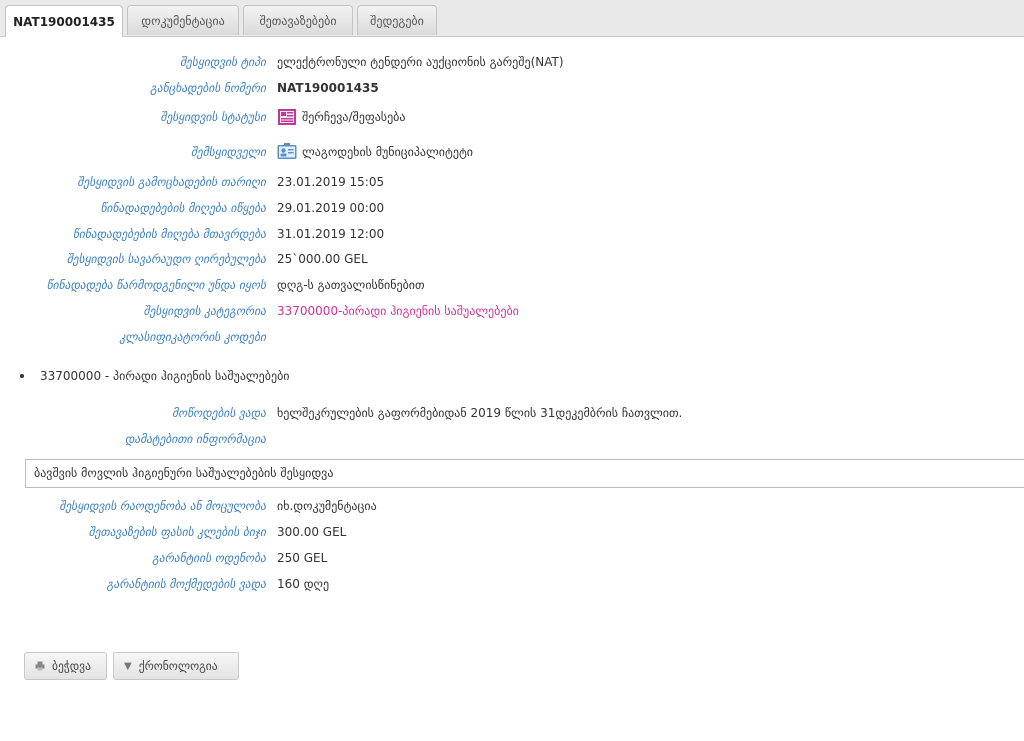 This screenshot has width=1024, height=741. Describe the element at coordinates (298, 20) in the screenshot. I see `tab-offers: შეთავაზებები` at that location.